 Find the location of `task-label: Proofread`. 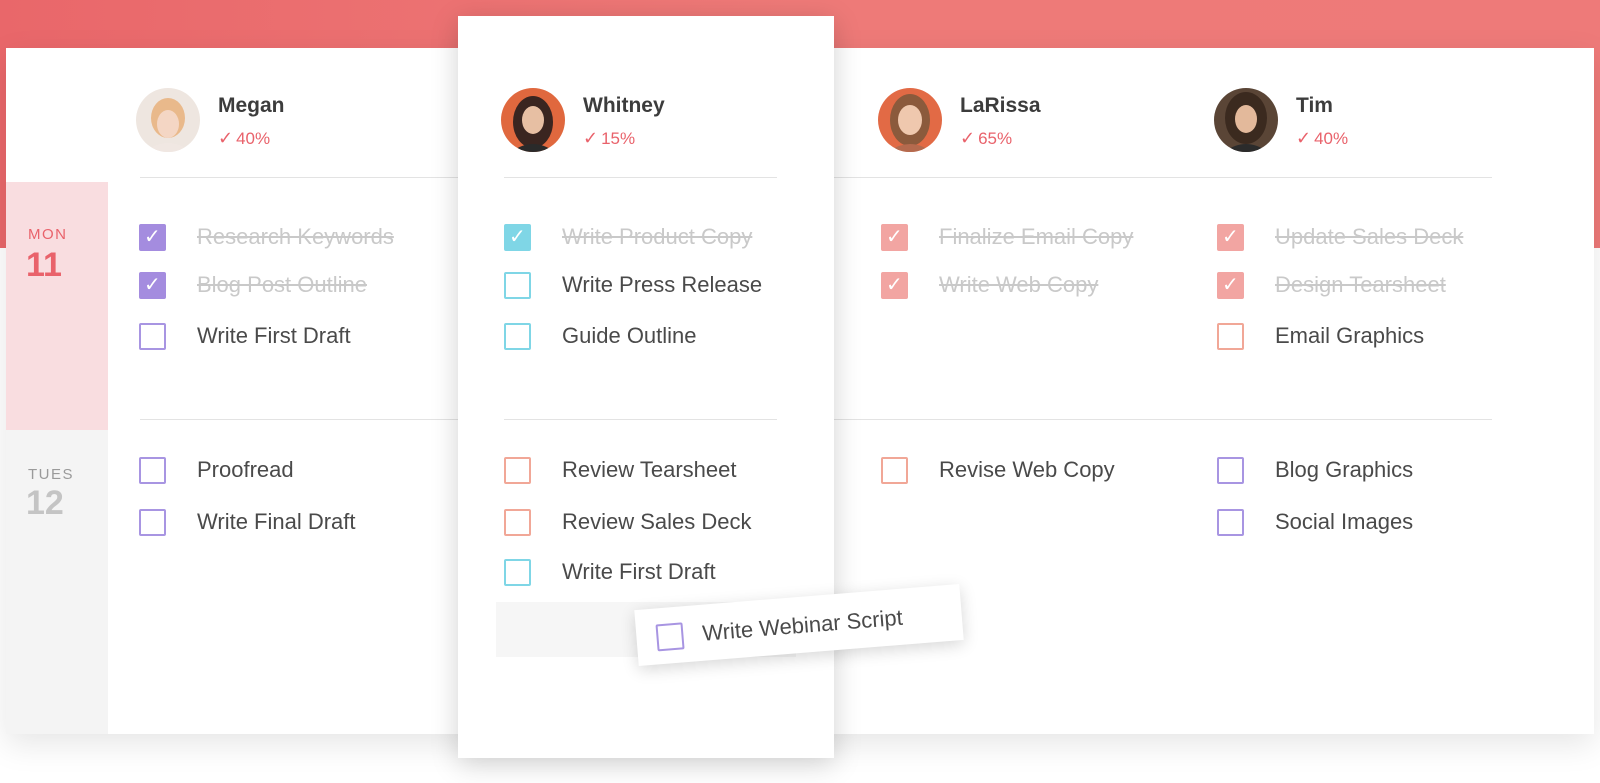

task-label: Proofread is located at coordinates (245, 469).